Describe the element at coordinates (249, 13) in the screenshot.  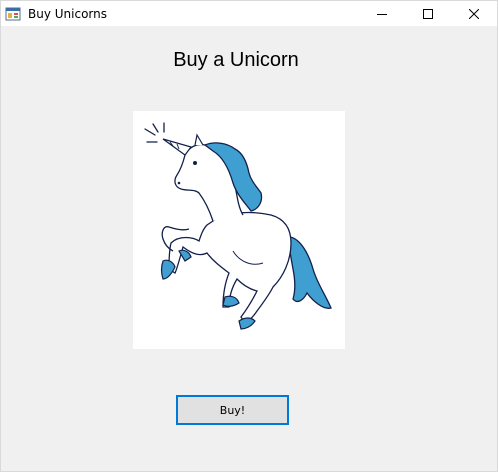
I see `title-bar: Buy Unicorns` at that location.